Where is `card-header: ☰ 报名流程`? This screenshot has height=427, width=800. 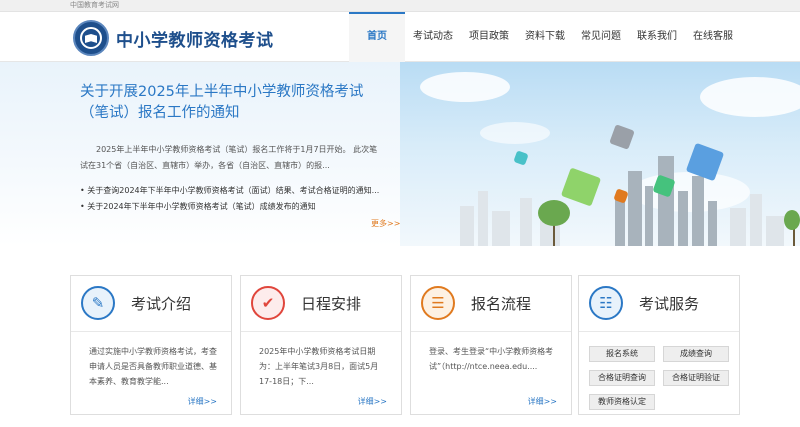
card-header: ☰ 报名流程 is located at coordinates (491, 304).